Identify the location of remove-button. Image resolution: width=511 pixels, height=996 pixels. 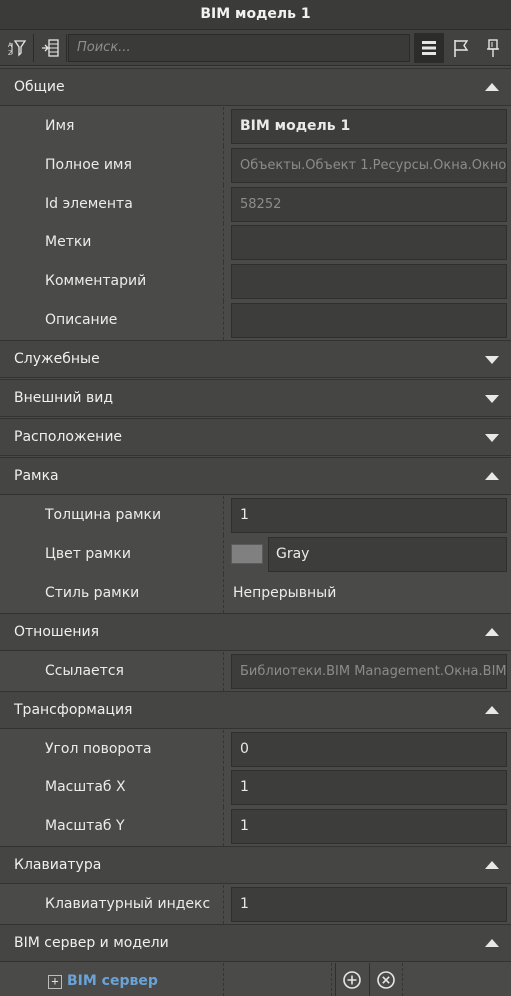
(385, 979).